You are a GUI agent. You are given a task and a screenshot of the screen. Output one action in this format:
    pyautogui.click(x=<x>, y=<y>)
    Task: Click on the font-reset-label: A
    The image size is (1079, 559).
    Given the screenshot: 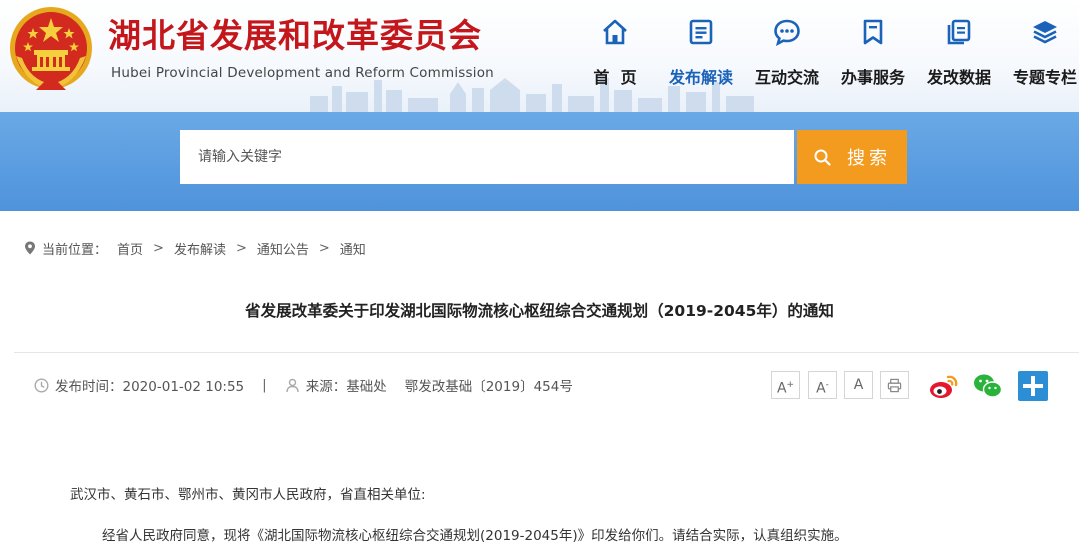 What is the action you would take?
    pyautogui.click(x=858, y=385)
    